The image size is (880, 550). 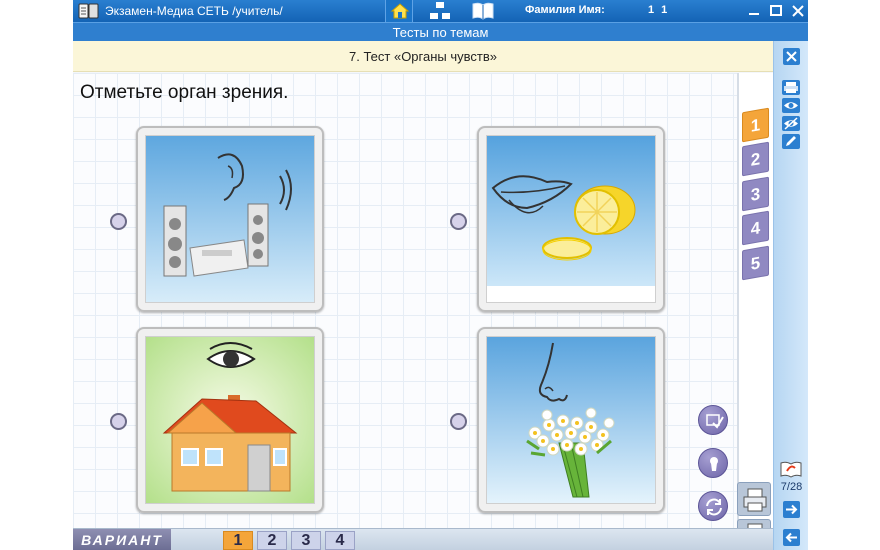 I want to click on task-counter: 7/28, so click(x=791, y=487).